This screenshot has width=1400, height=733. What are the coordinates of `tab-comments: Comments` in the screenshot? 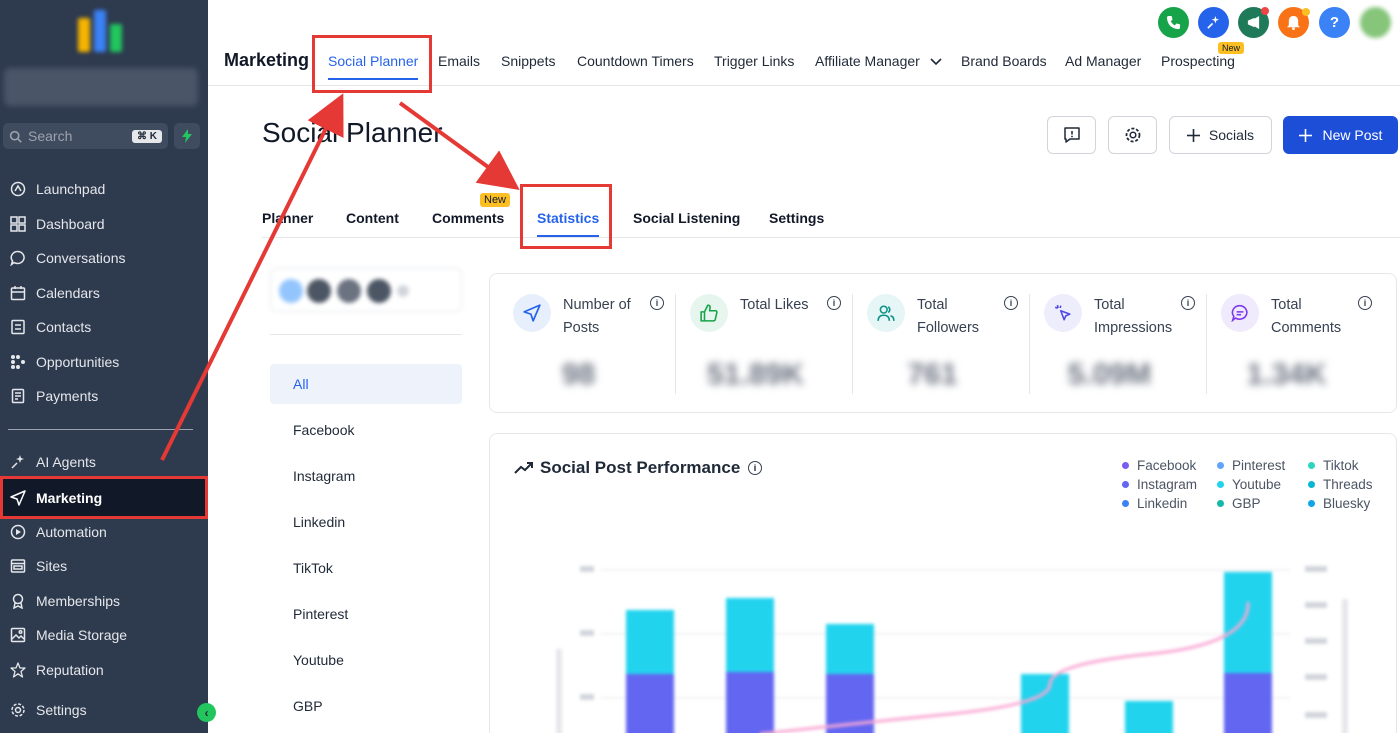 It's located at (468, 218).